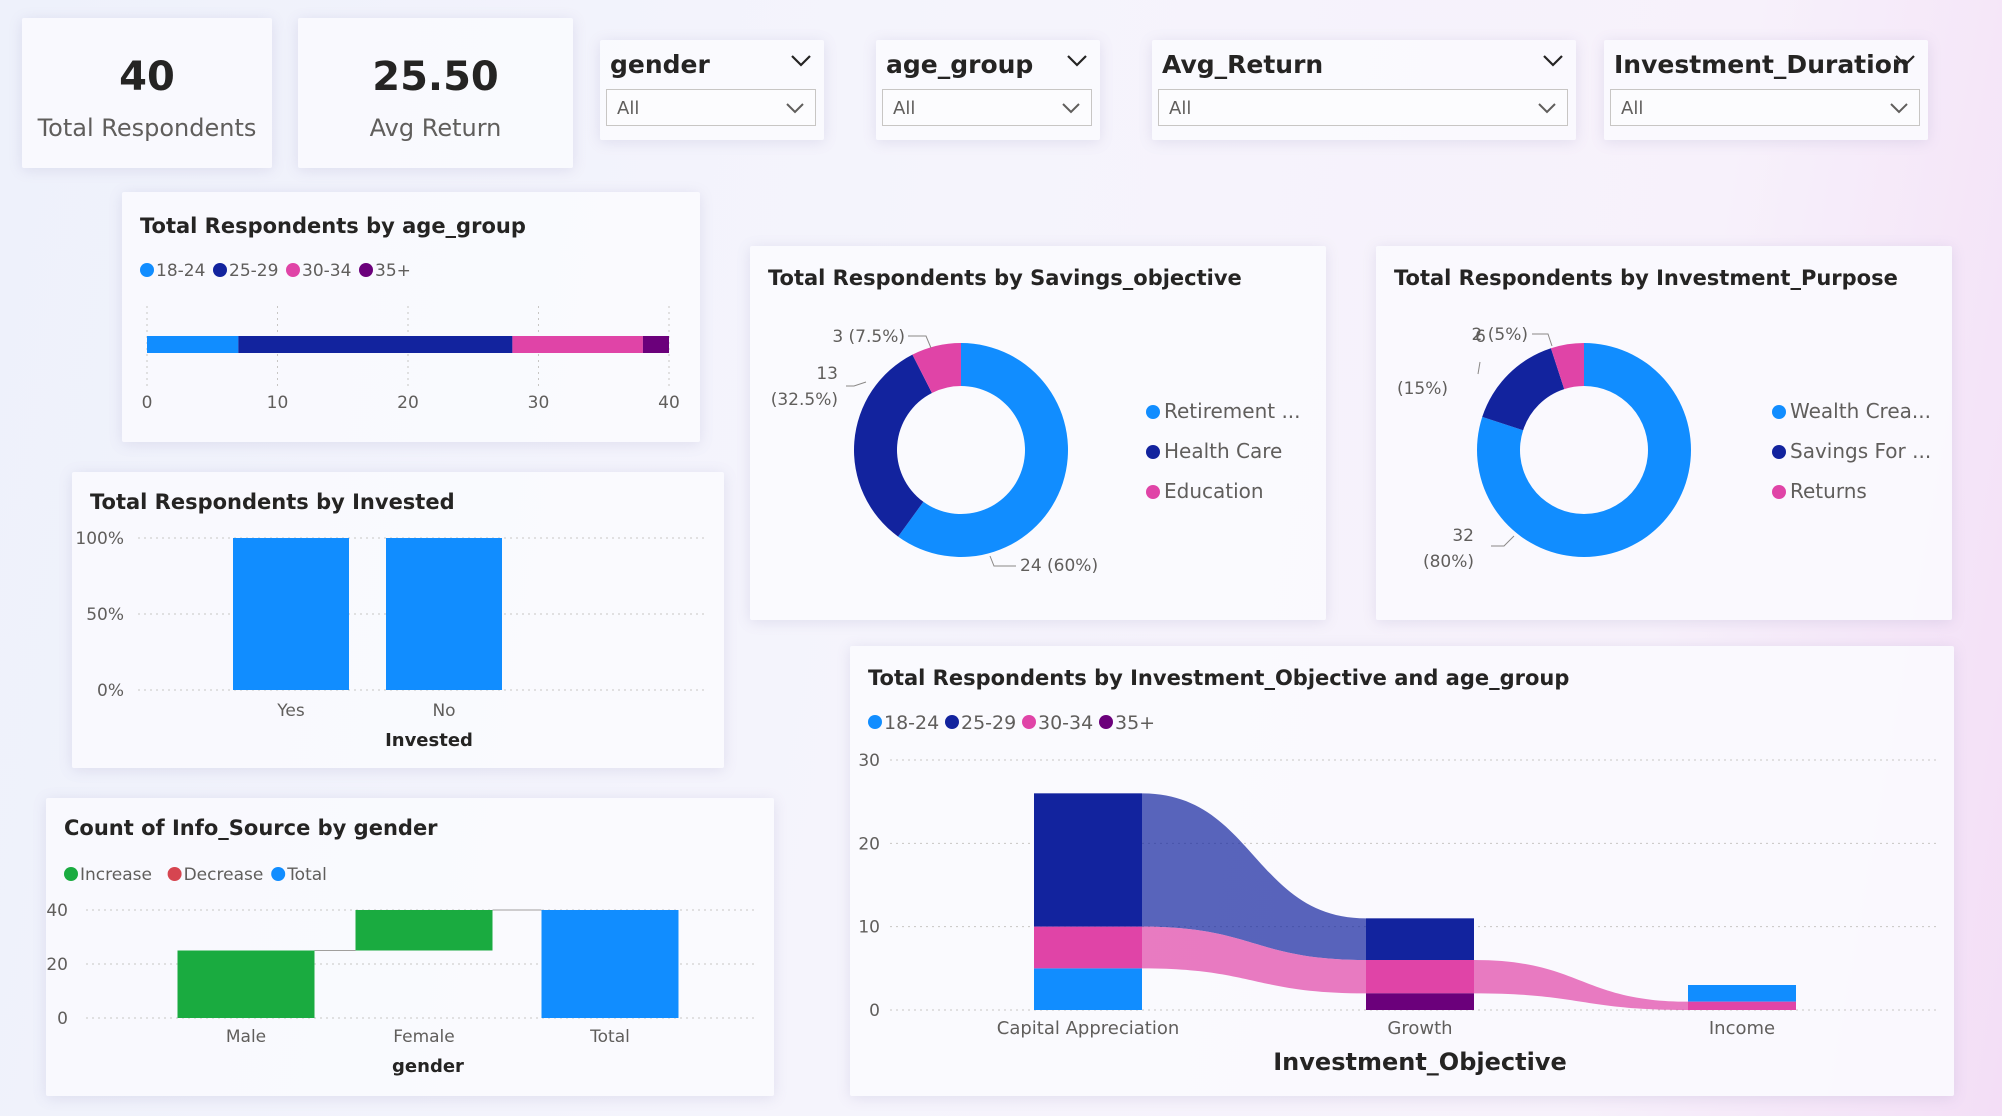 The image size is (2002, 1116). What do you see at coordinates (1059, 566) in the screenshot?
I see `data-label: 24 (60%)` at bounding box center [1059, 566].